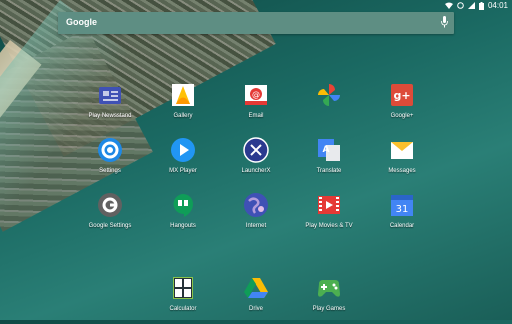 The height and width of the screenshot is (324, 512). I want to click on alarm-icon, so click(460, 5).